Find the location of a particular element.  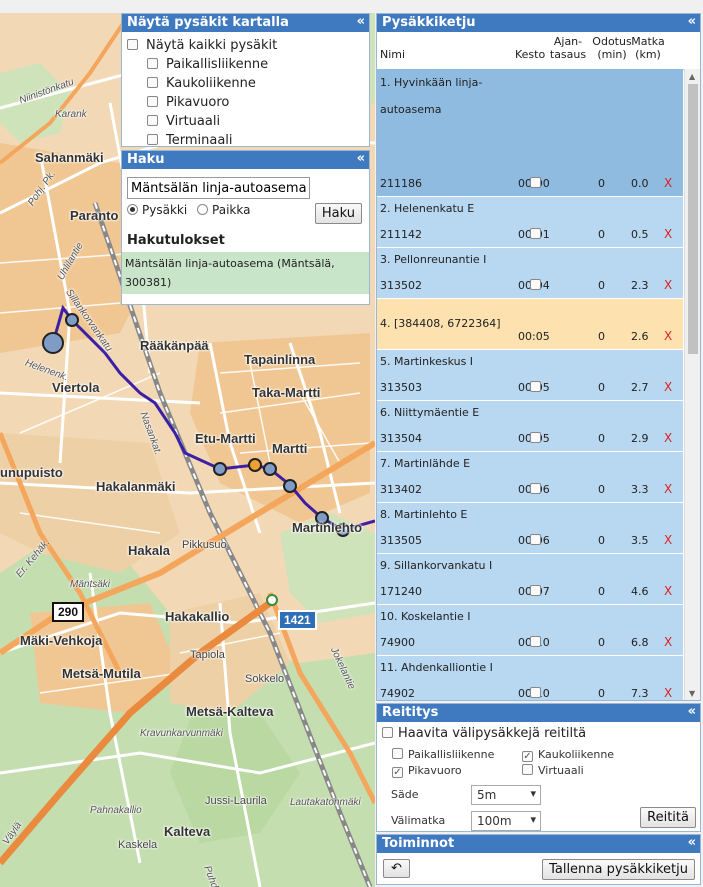

map-label: Kravunkarvunmäki is located at coordinates (181, 733).